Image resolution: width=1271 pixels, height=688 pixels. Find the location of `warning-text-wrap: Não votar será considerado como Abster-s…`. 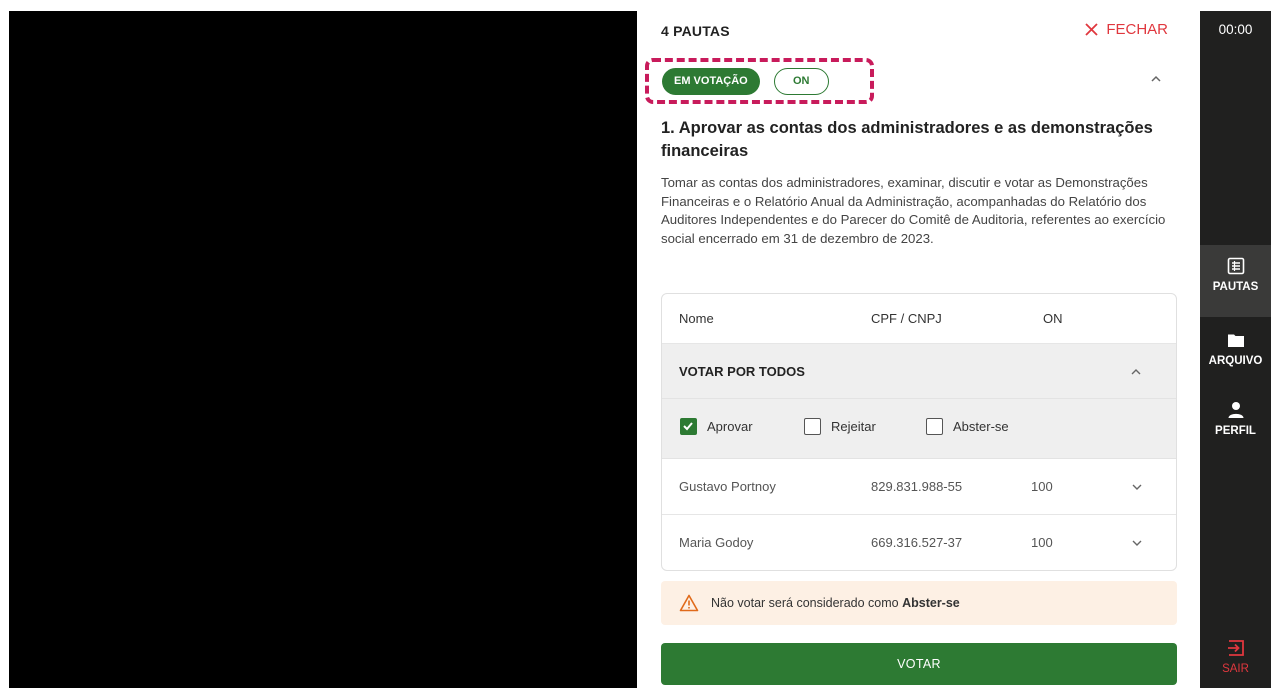

warning-text-wrap: Não votar será considerado como Abster-s… is located at coordinates (835, 603).